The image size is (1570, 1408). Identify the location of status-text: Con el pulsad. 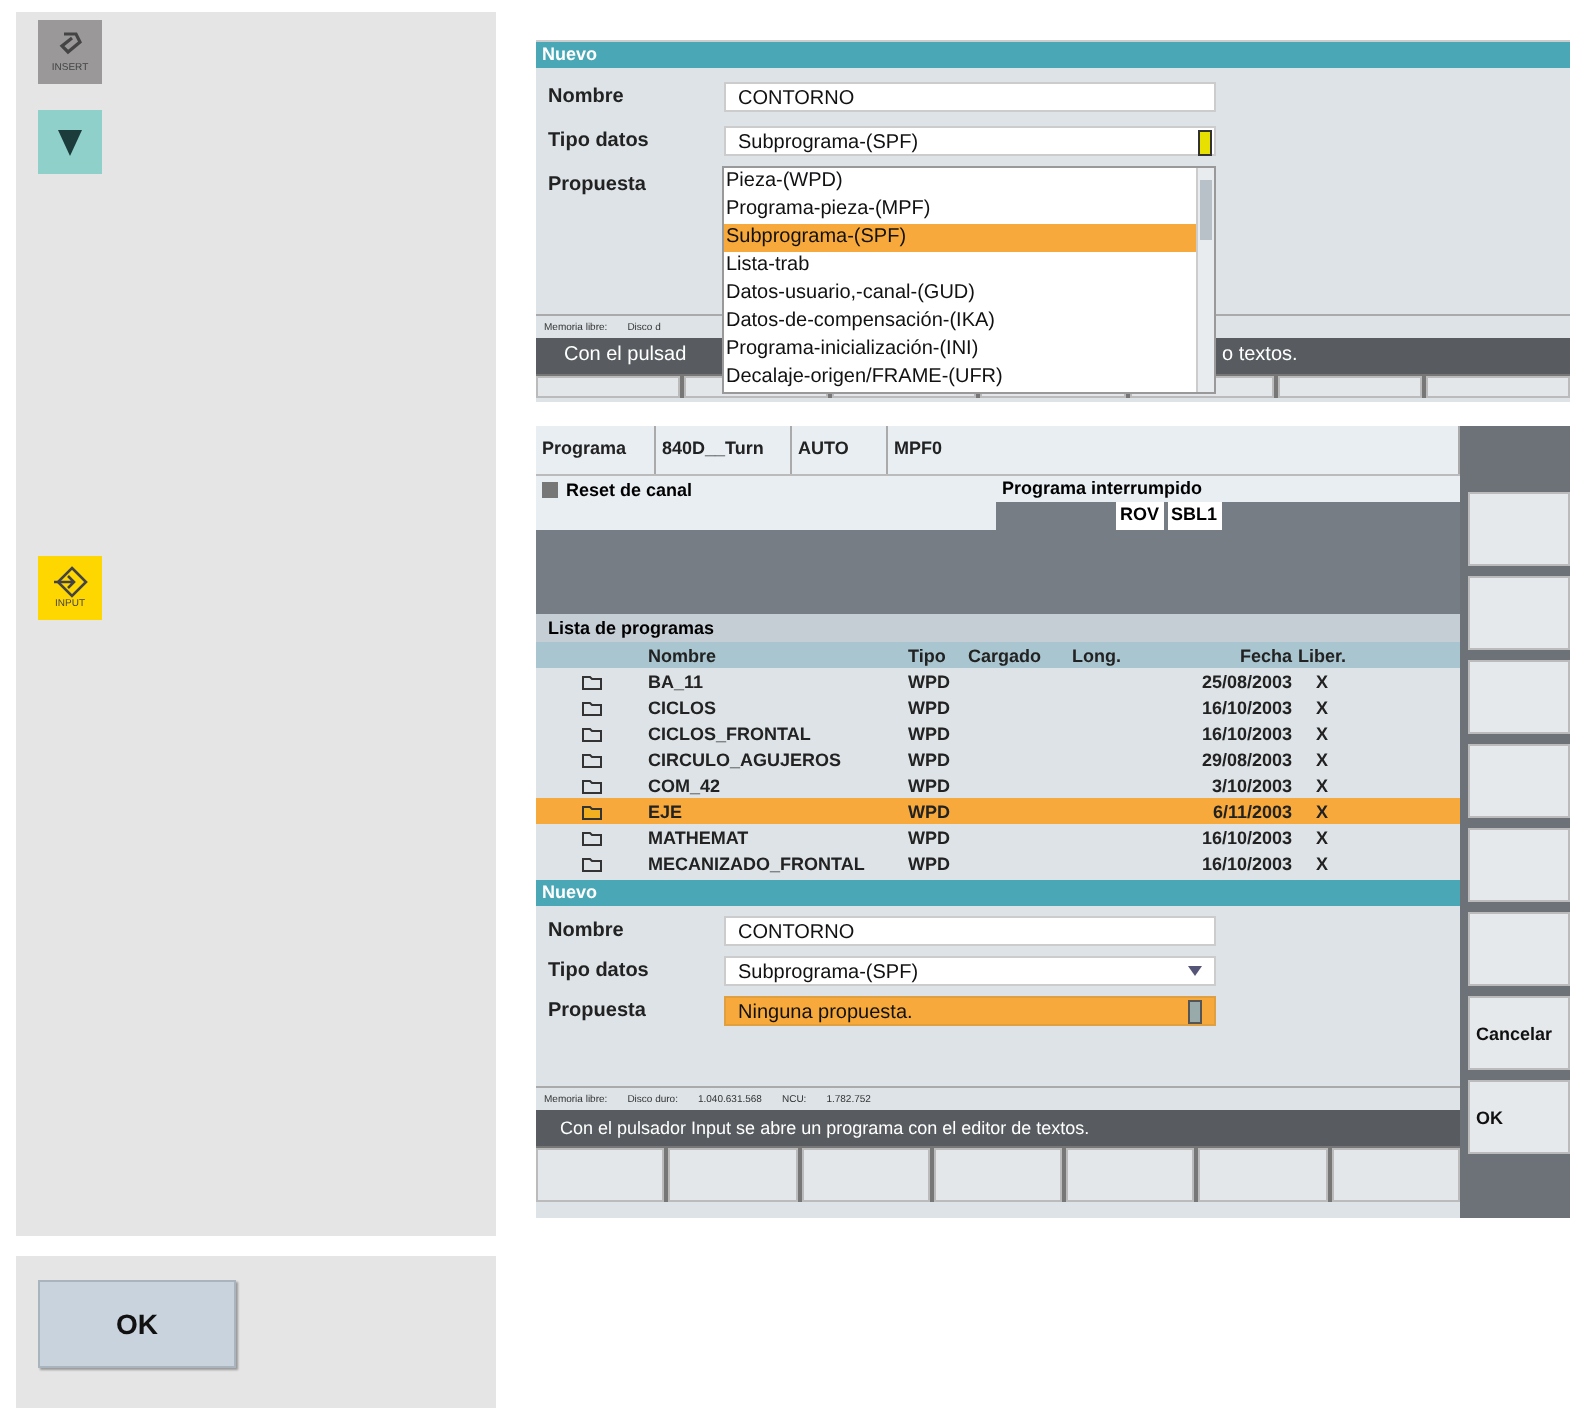
(625, 356).